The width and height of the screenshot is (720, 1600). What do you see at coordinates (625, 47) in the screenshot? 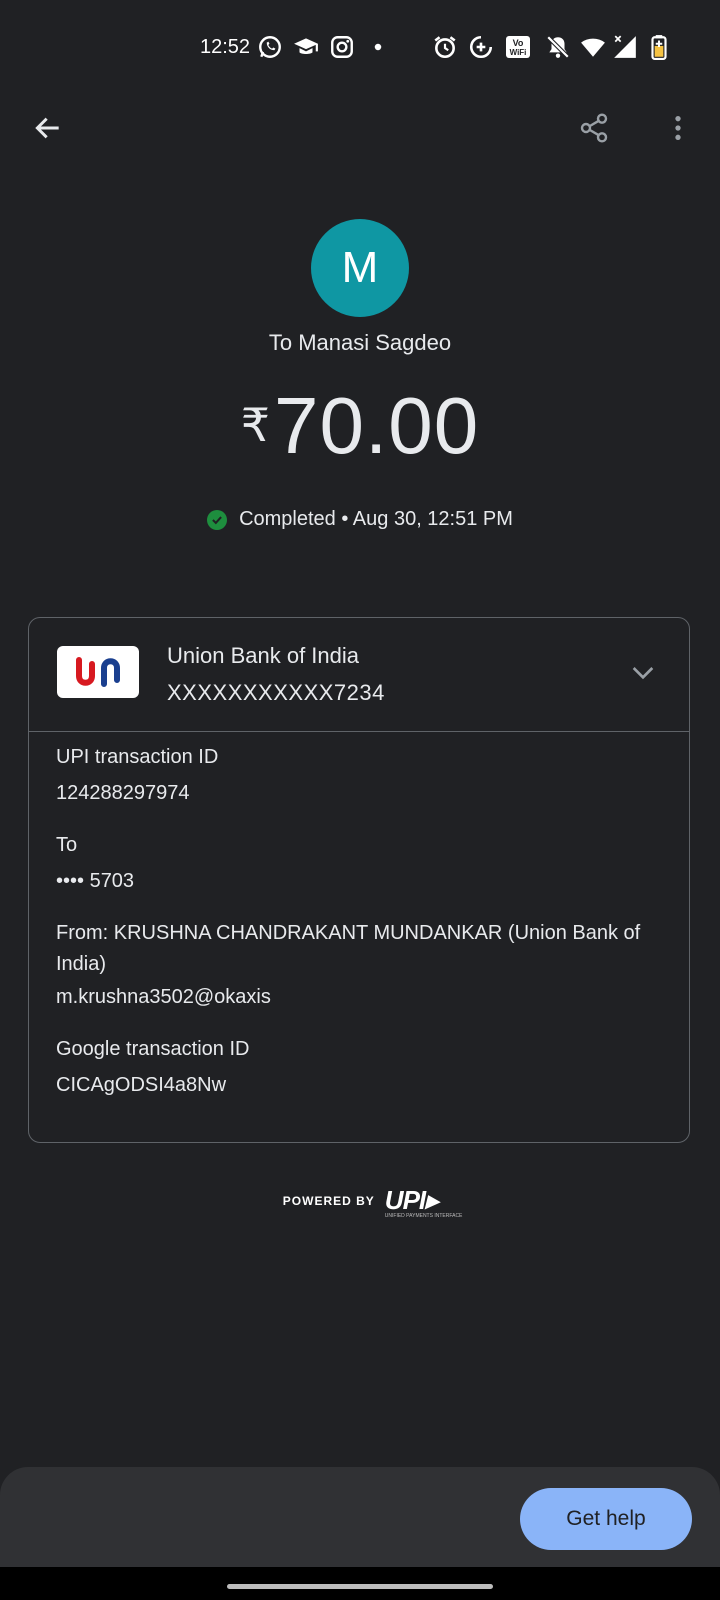
I see `signal-icon` at bounding box center [625, 47].